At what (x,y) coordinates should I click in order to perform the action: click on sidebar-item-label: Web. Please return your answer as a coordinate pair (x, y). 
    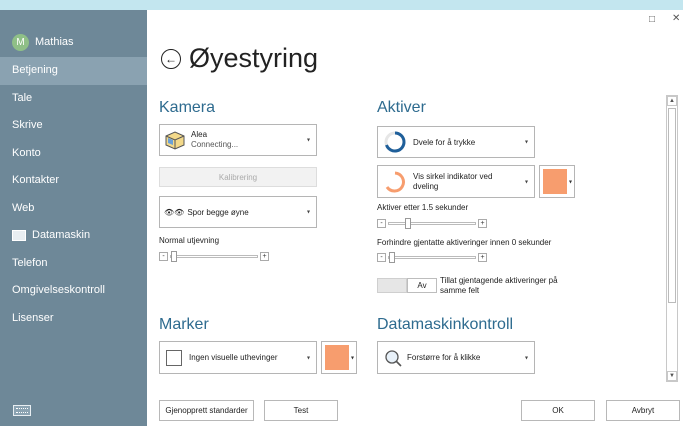
    Looking at the image, I should click on (23, 207).